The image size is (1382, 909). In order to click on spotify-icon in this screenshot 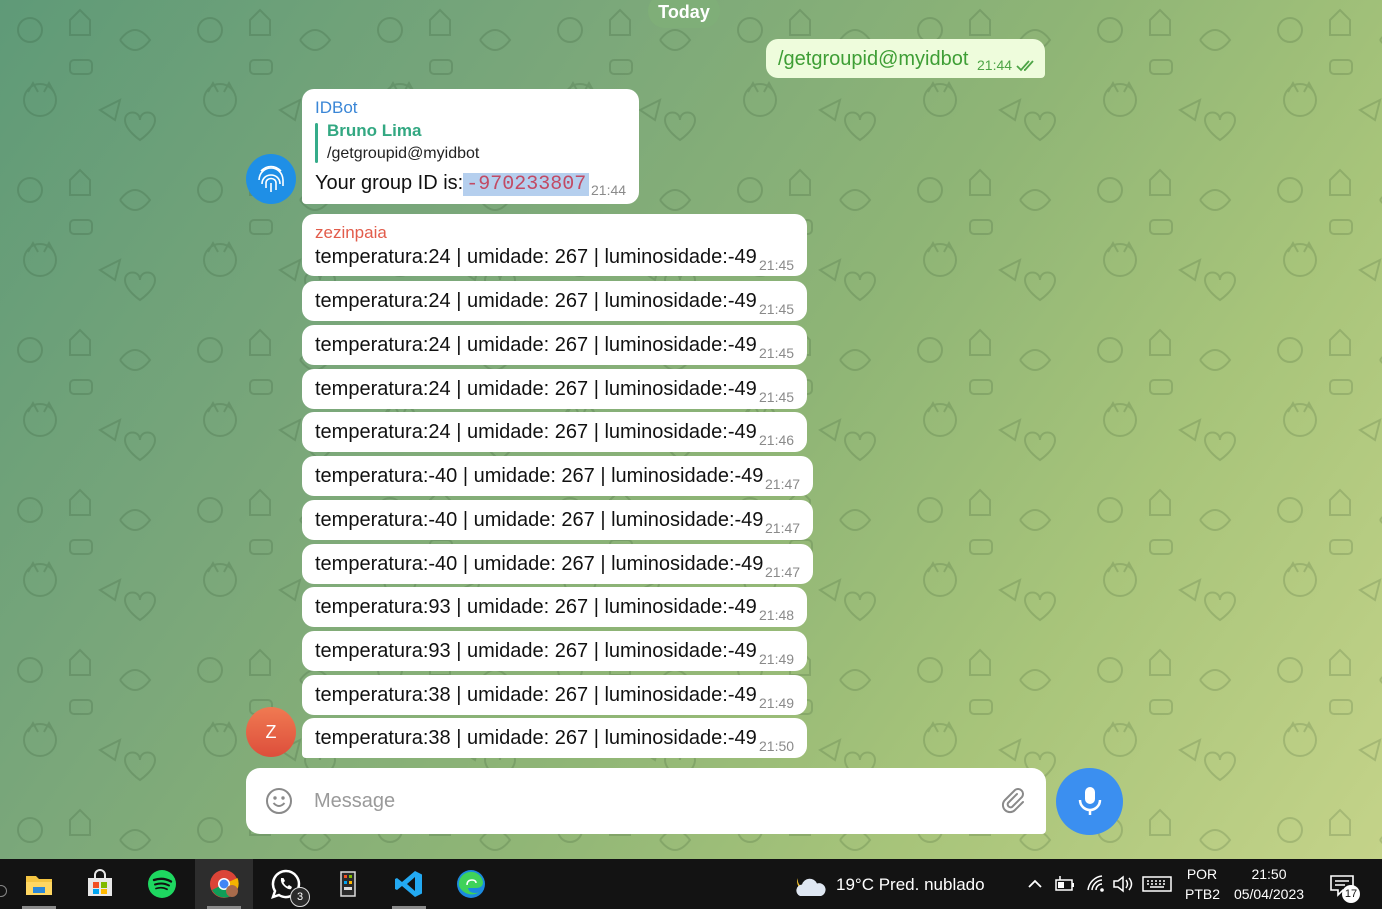, I will do `click(162, 884)`.